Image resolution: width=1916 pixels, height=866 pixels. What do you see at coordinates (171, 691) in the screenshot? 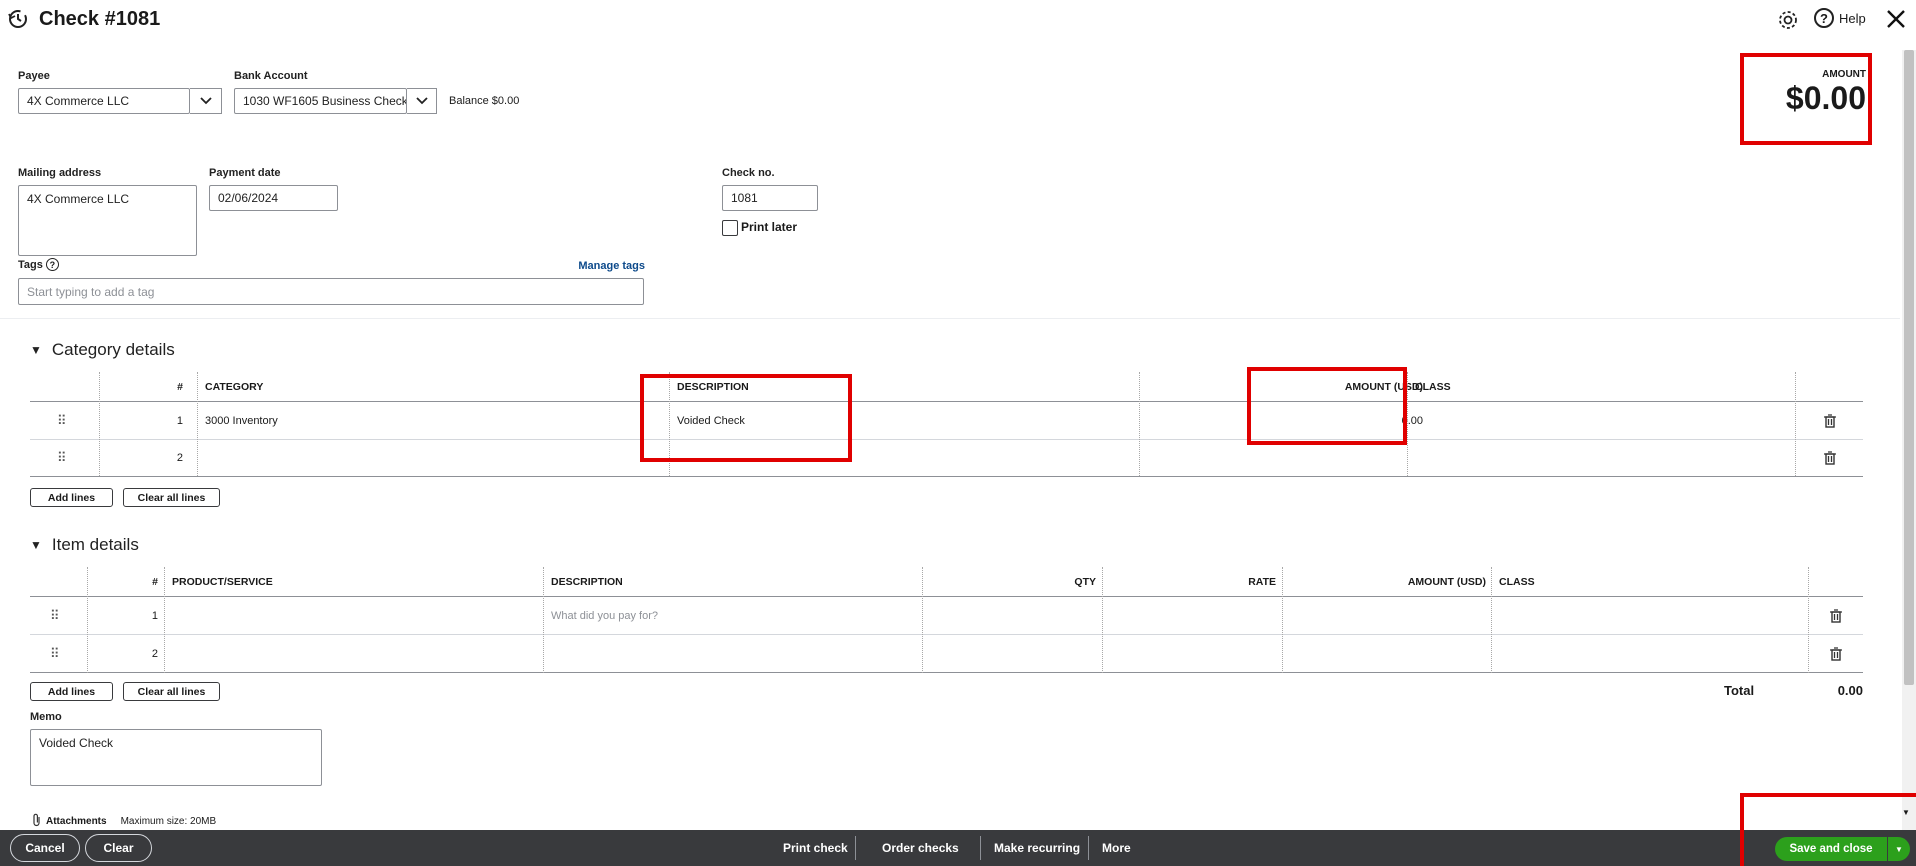
I see `item-clear-all-lines-button: Clear all lines` at bounding box center [171, 691].